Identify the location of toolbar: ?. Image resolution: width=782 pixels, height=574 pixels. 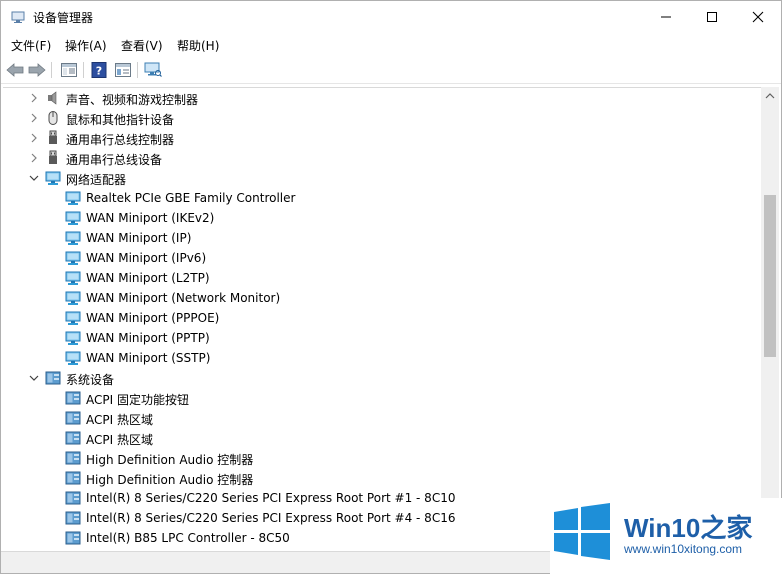
(391, 70).